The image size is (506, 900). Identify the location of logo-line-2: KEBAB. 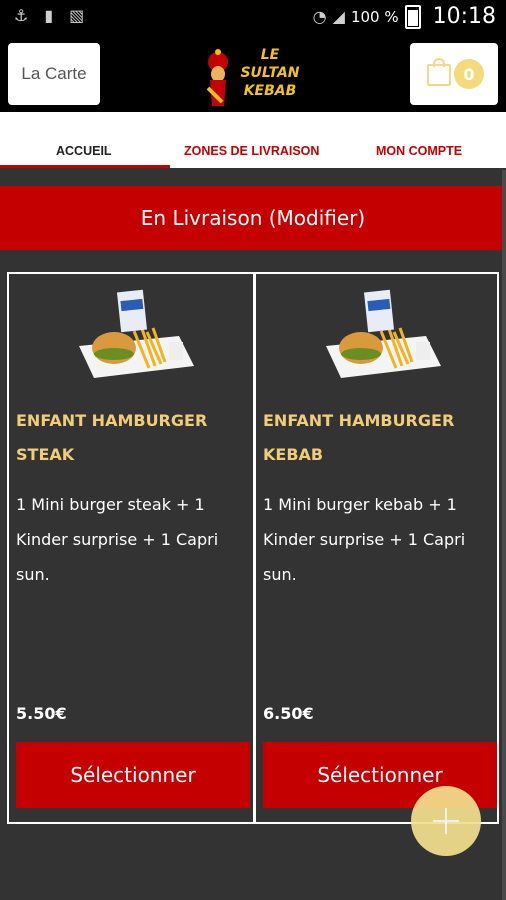
(270, 91).